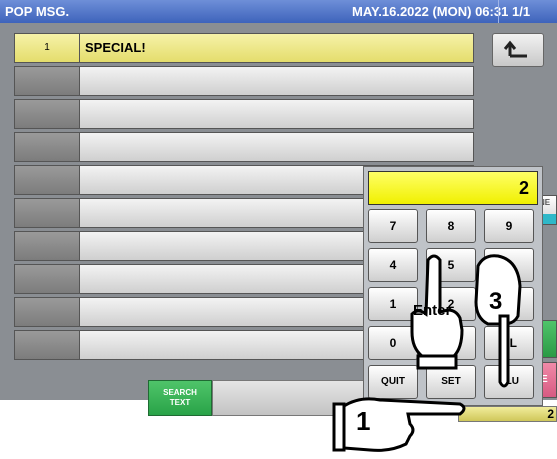 The width and height of the screenshot is (557, 459). What do you see at coordinates (515, 49) in the screenshot?
I see `return-arrow-icon` at bounding box center [515, 49].